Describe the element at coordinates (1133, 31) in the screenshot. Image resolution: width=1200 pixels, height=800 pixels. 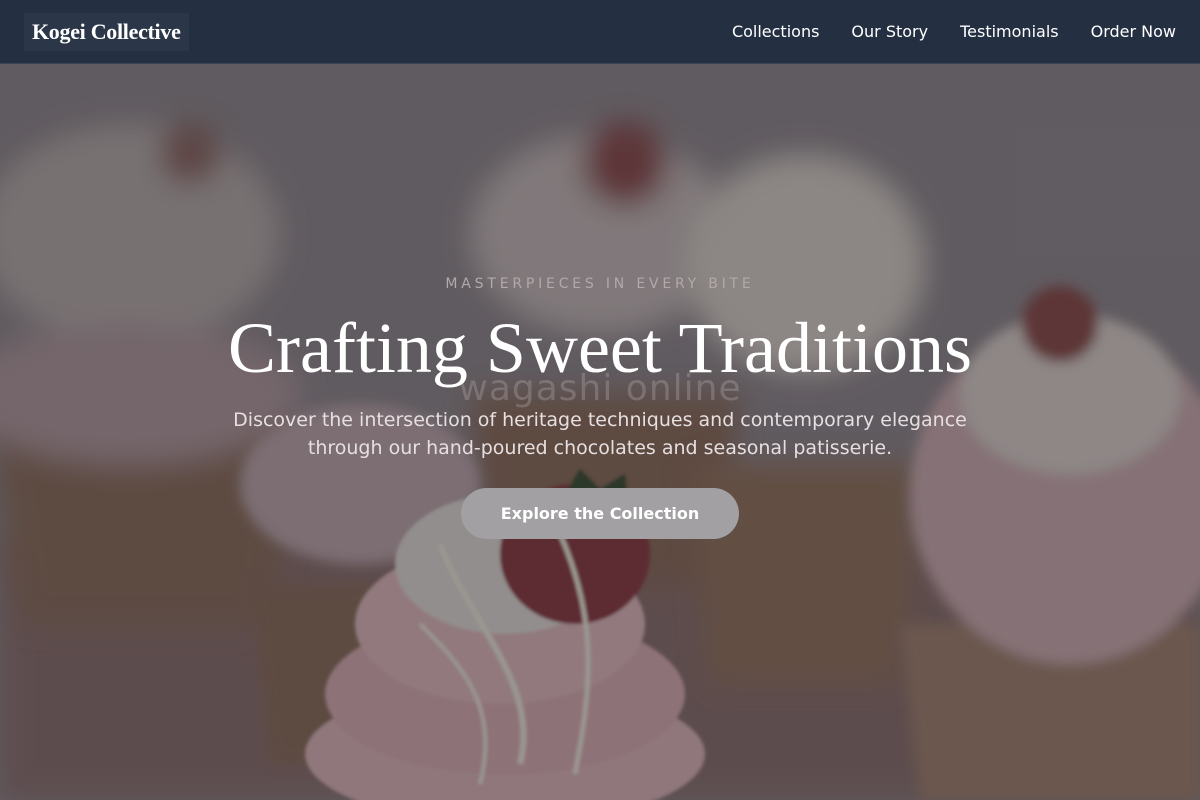
I see `nav-link-order-now: Order Now` at that location.